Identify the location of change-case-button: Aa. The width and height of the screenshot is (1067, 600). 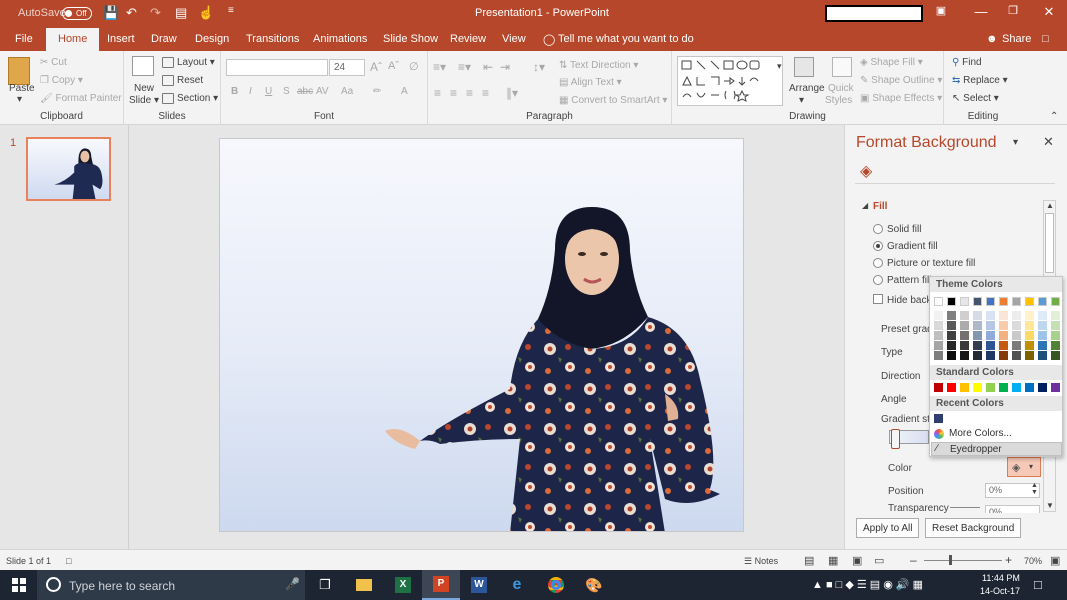
(347, 91).